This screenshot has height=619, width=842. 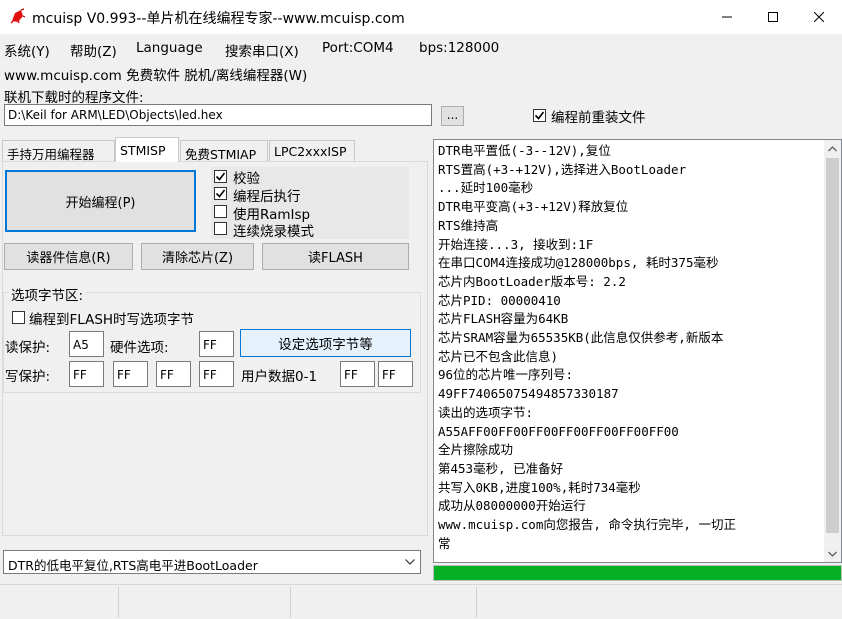 I want to click on write-protect-field-0: FF, so click(x=86, y=374).